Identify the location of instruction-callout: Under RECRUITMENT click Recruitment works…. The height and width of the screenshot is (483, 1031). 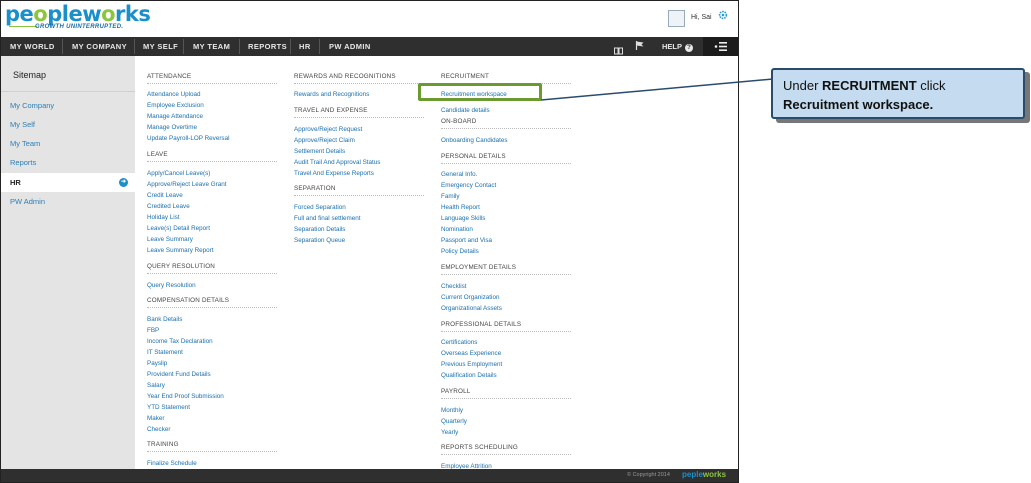
(898, 93).